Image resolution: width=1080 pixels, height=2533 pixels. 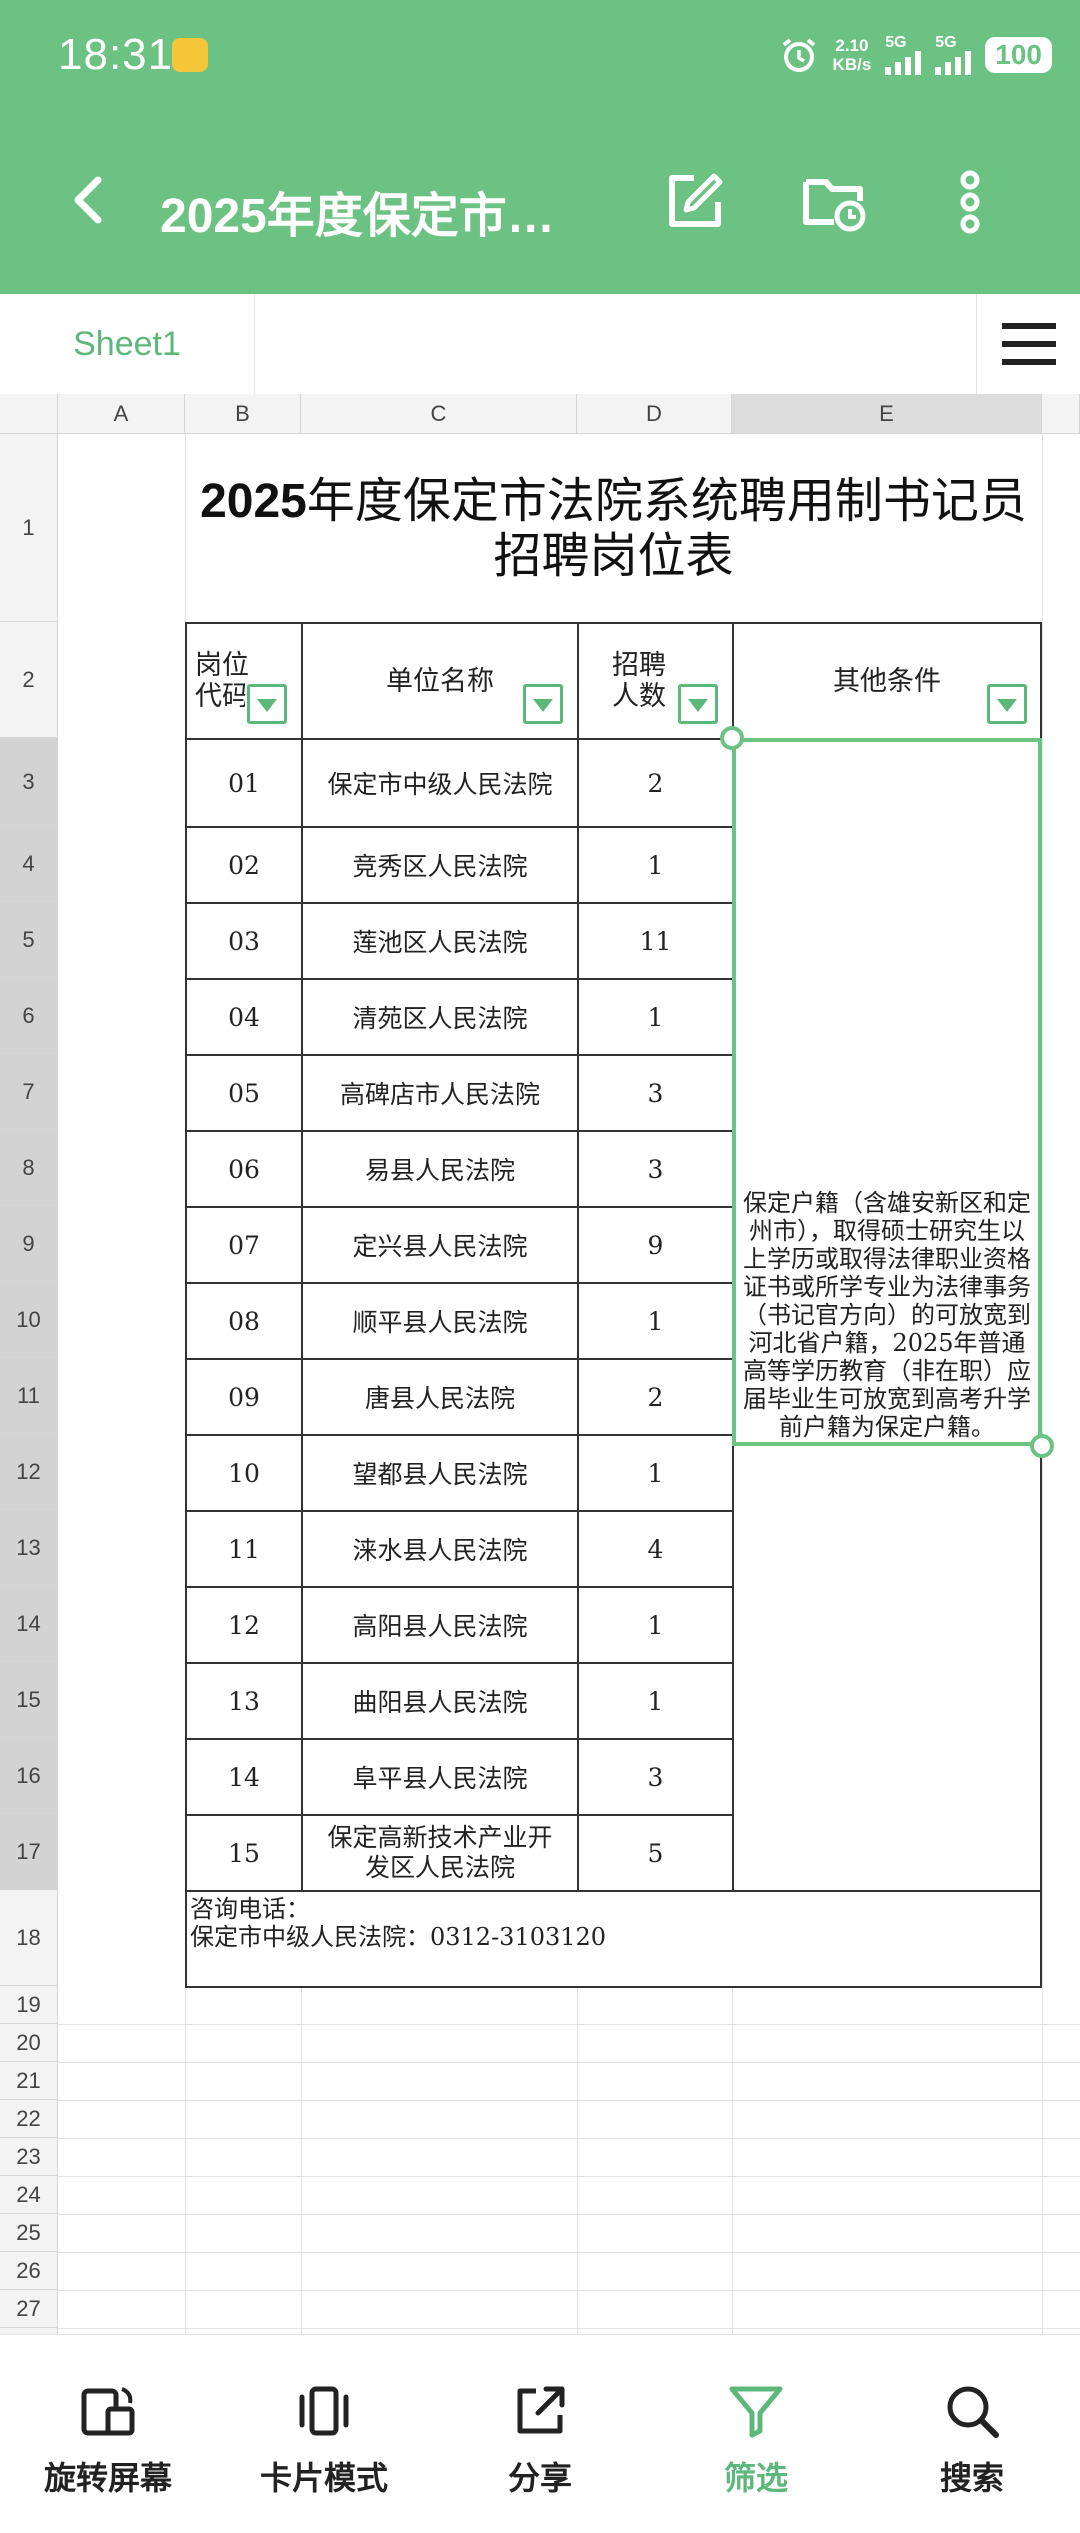 I want to click on row-header-15: 15, so click(x=29, y=1700).